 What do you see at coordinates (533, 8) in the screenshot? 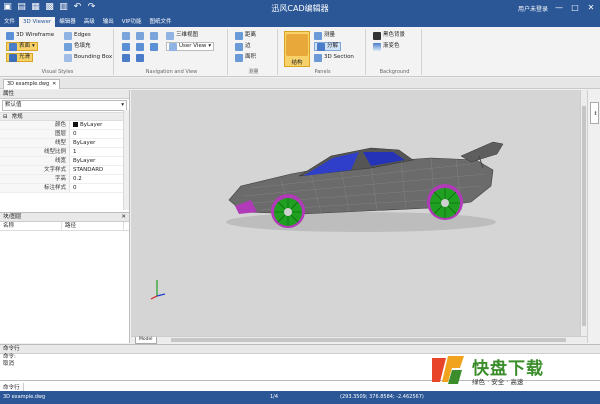
I see `login-status: 用户未登录` at bounding box center [533, 8].